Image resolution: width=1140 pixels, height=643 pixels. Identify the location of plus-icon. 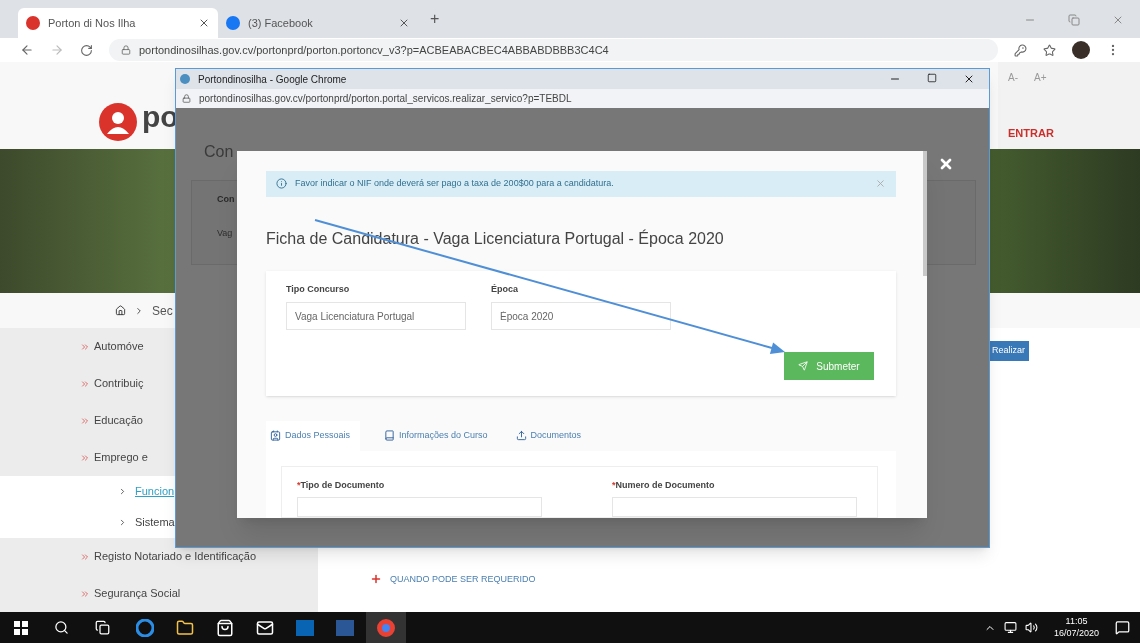
(376, 579).